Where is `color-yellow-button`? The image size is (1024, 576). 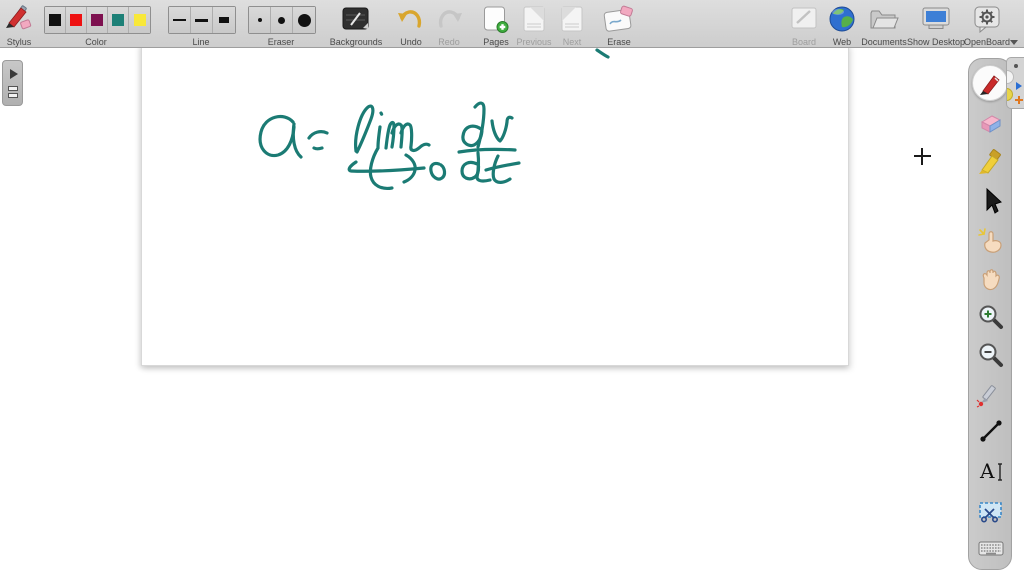 color-yellow-button is located at coordinates (139, 20).